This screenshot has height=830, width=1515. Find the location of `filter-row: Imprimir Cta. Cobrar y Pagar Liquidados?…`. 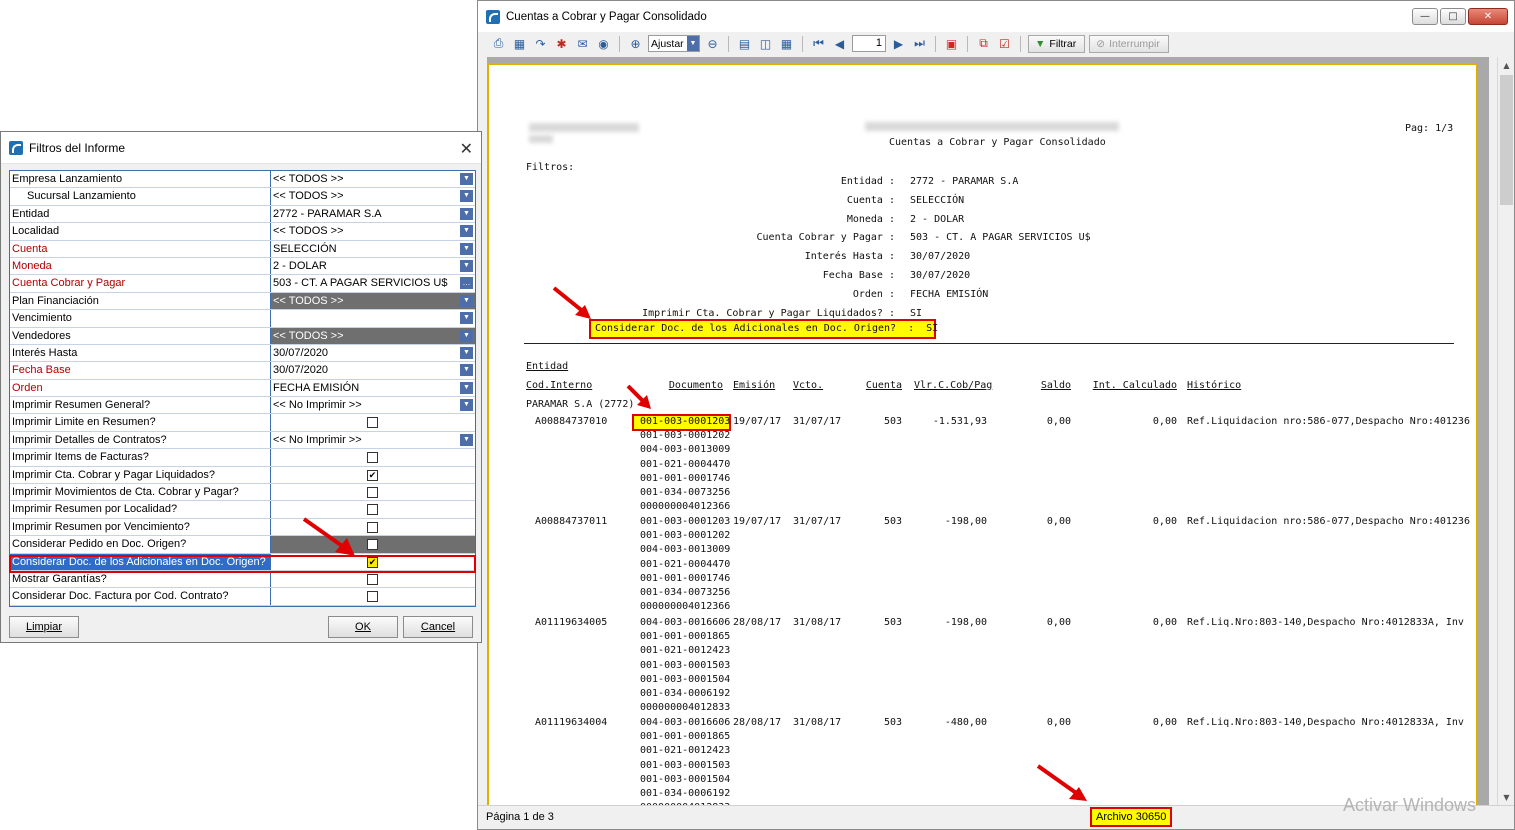

filter-row: Imprimir Cta. Cobrar y Pagar Liquidados?… is located at coordinates (242, 475).